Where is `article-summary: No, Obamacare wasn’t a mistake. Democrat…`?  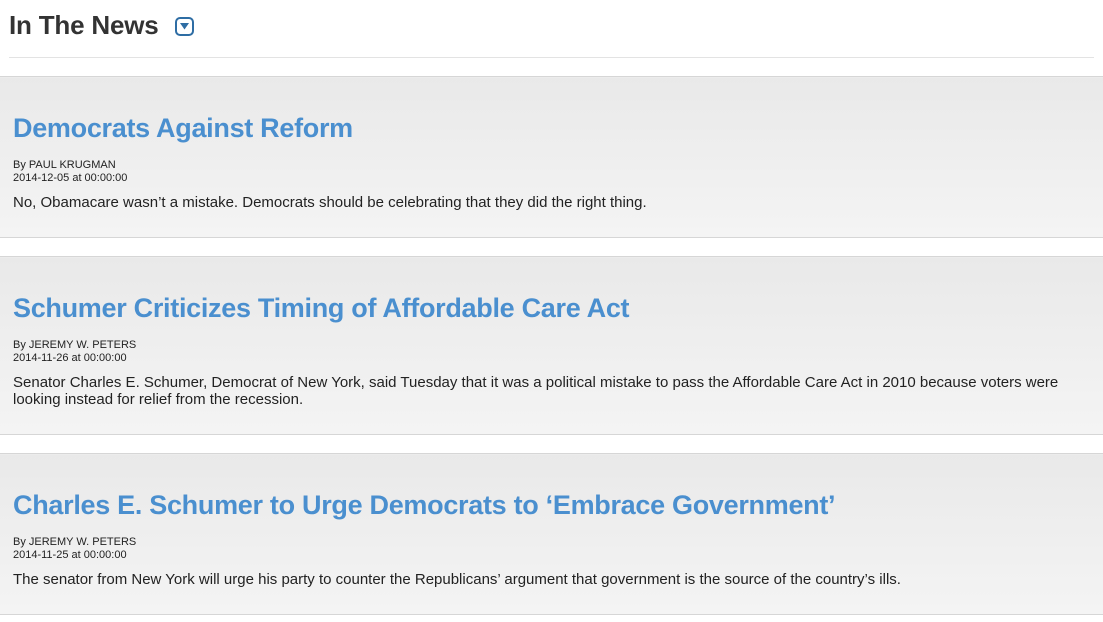
article-summary: No, Obamacare wasn’t a mistake. Democrat… is located at coordinates (330, 202).